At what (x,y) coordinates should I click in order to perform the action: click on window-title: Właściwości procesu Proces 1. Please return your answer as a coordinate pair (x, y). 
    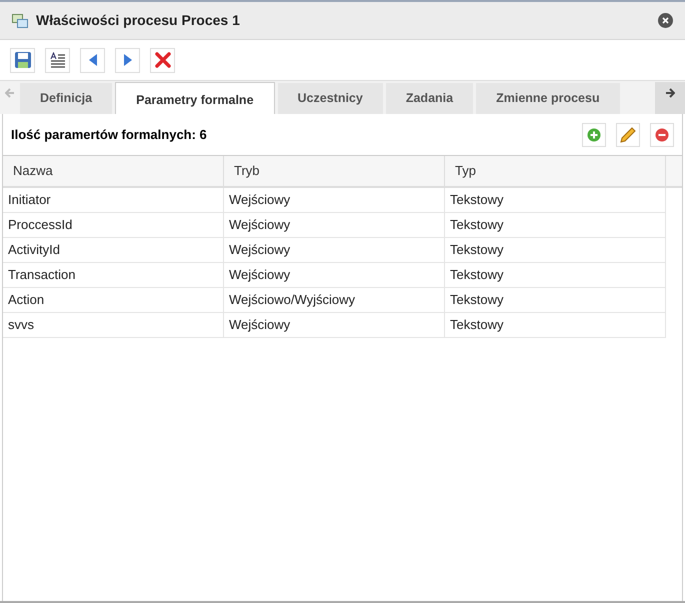
    Looking at the image, I should click on (138, 20).